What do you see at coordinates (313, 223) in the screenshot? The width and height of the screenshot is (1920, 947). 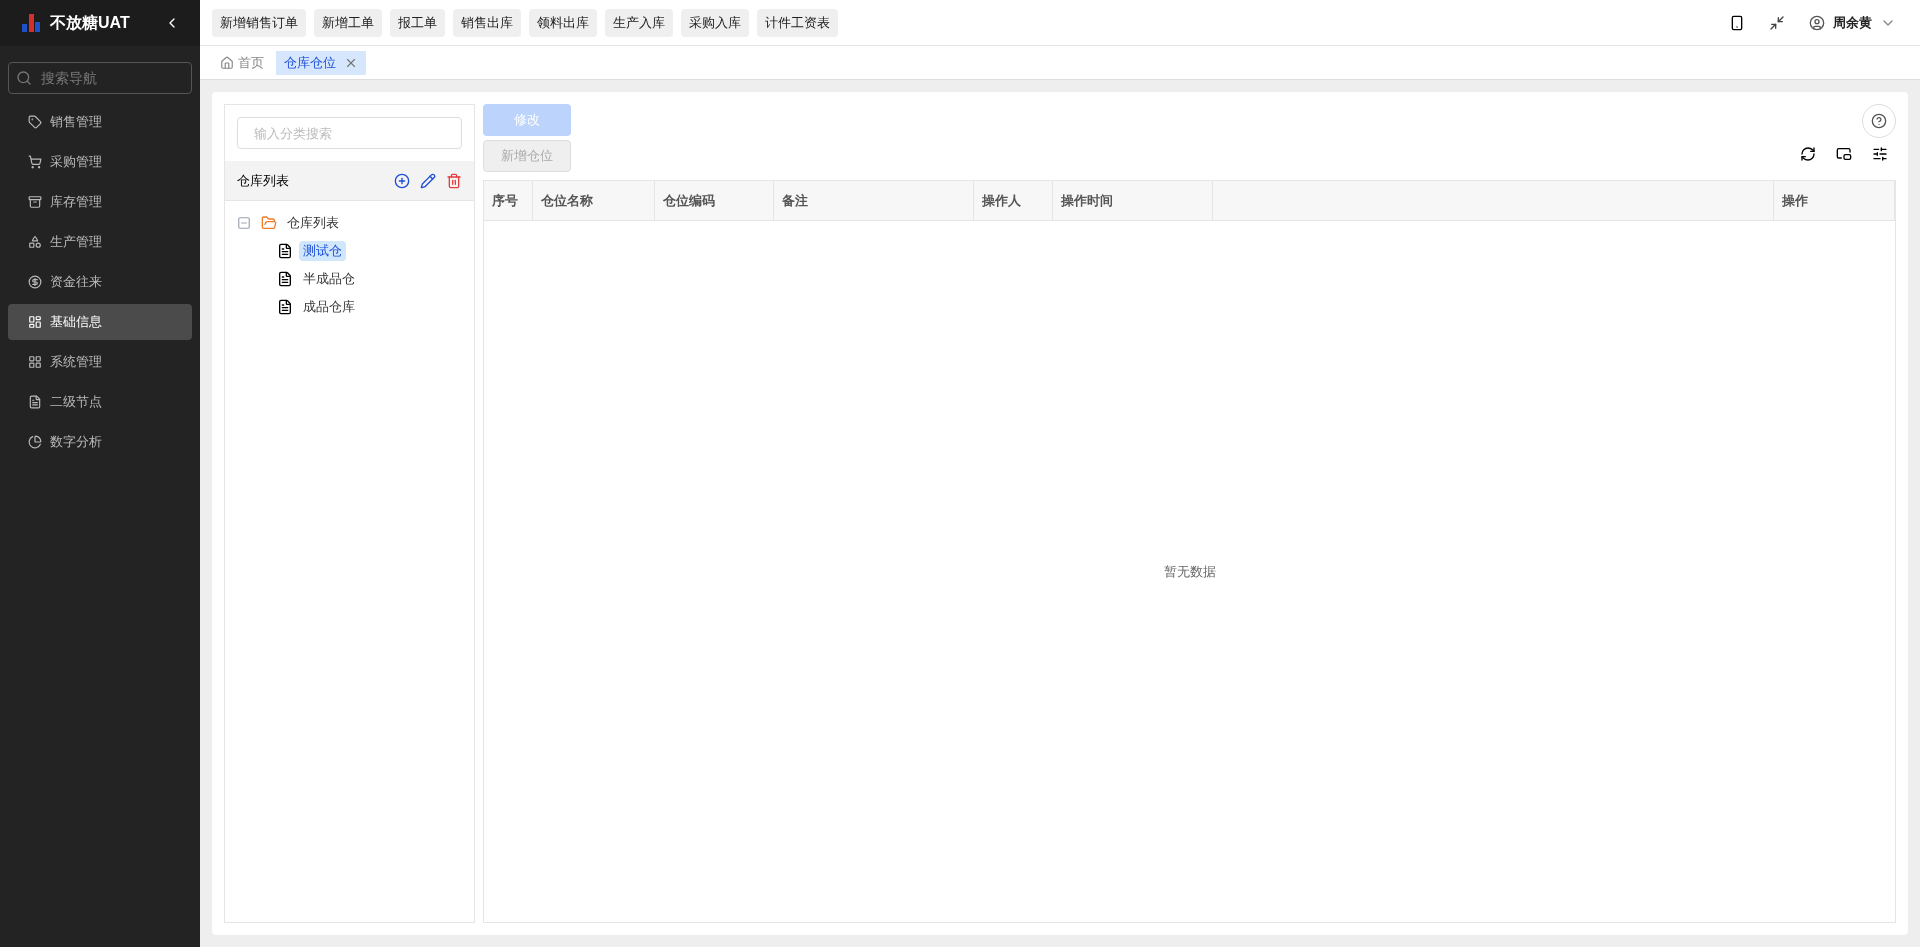 I see `tree-item: 仓库列表` at bounding box center [313, 223].